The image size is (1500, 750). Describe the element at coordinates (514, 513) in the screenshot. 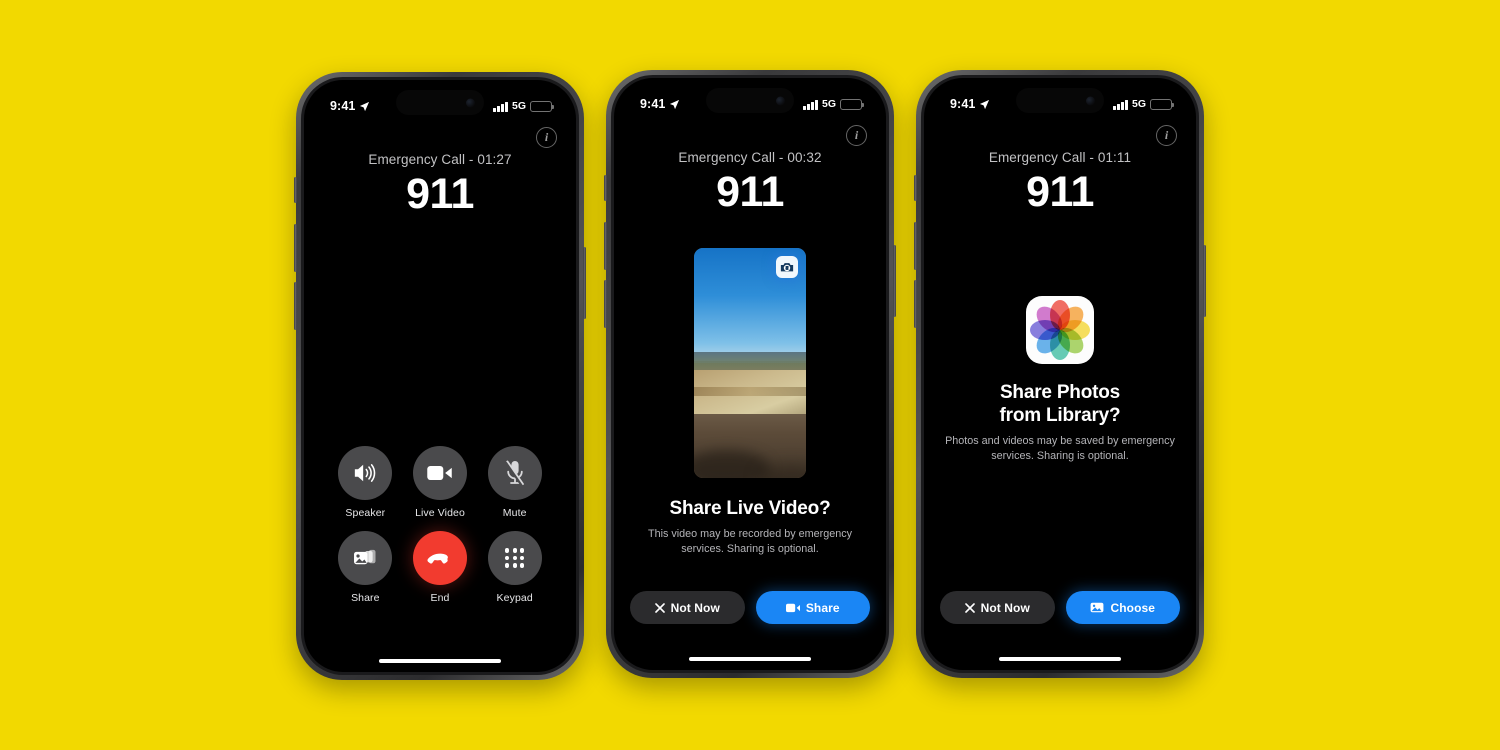

I see `control-label: Mute` at that location.